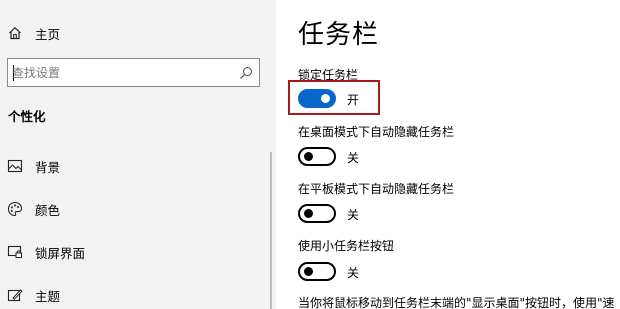 Image resolution: width=620 pixels, height=309 pixels. What do you see at coordinates (48, 210) in the screenshot?
I see `sidebar-item-label: 颜色` at bounding box center [48, 210].